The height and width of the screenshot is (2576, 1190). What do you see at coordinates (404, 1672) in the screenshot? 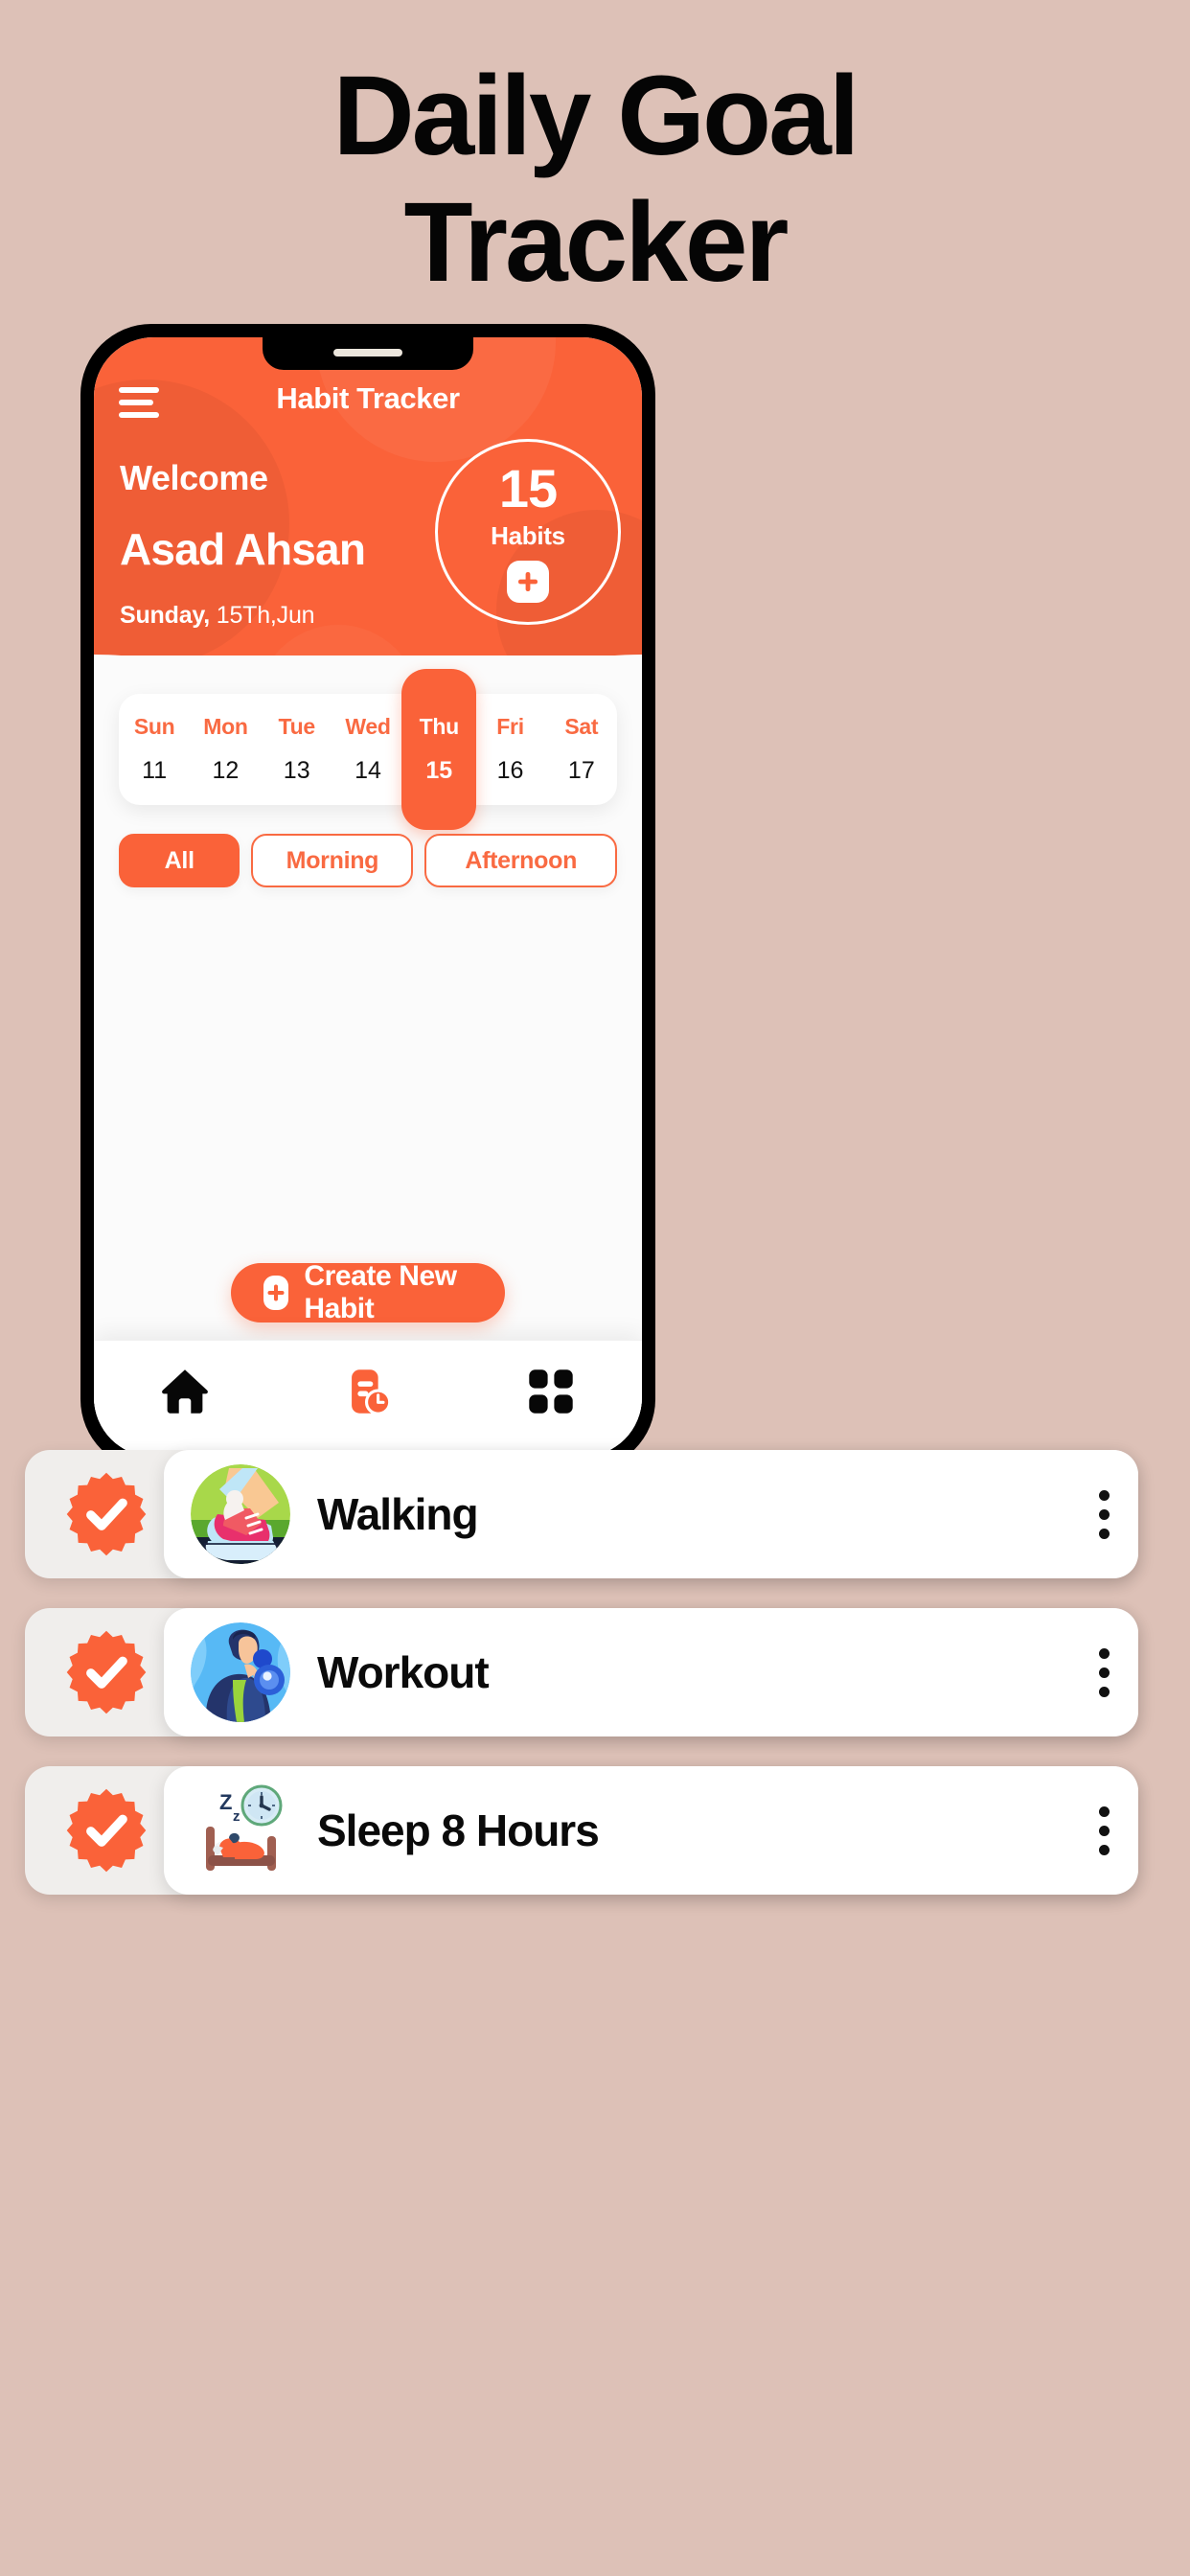
I see `habit-name: Workout` at bounding box center [404, 1672].